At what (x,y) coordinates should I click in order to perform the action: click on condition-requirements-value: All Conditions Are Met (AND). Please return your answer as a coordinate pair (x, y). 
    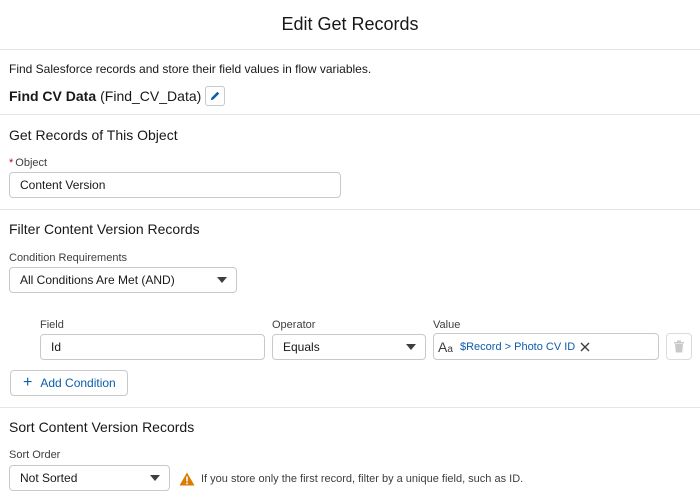
    Looking at the image, I should click on (97, 280).